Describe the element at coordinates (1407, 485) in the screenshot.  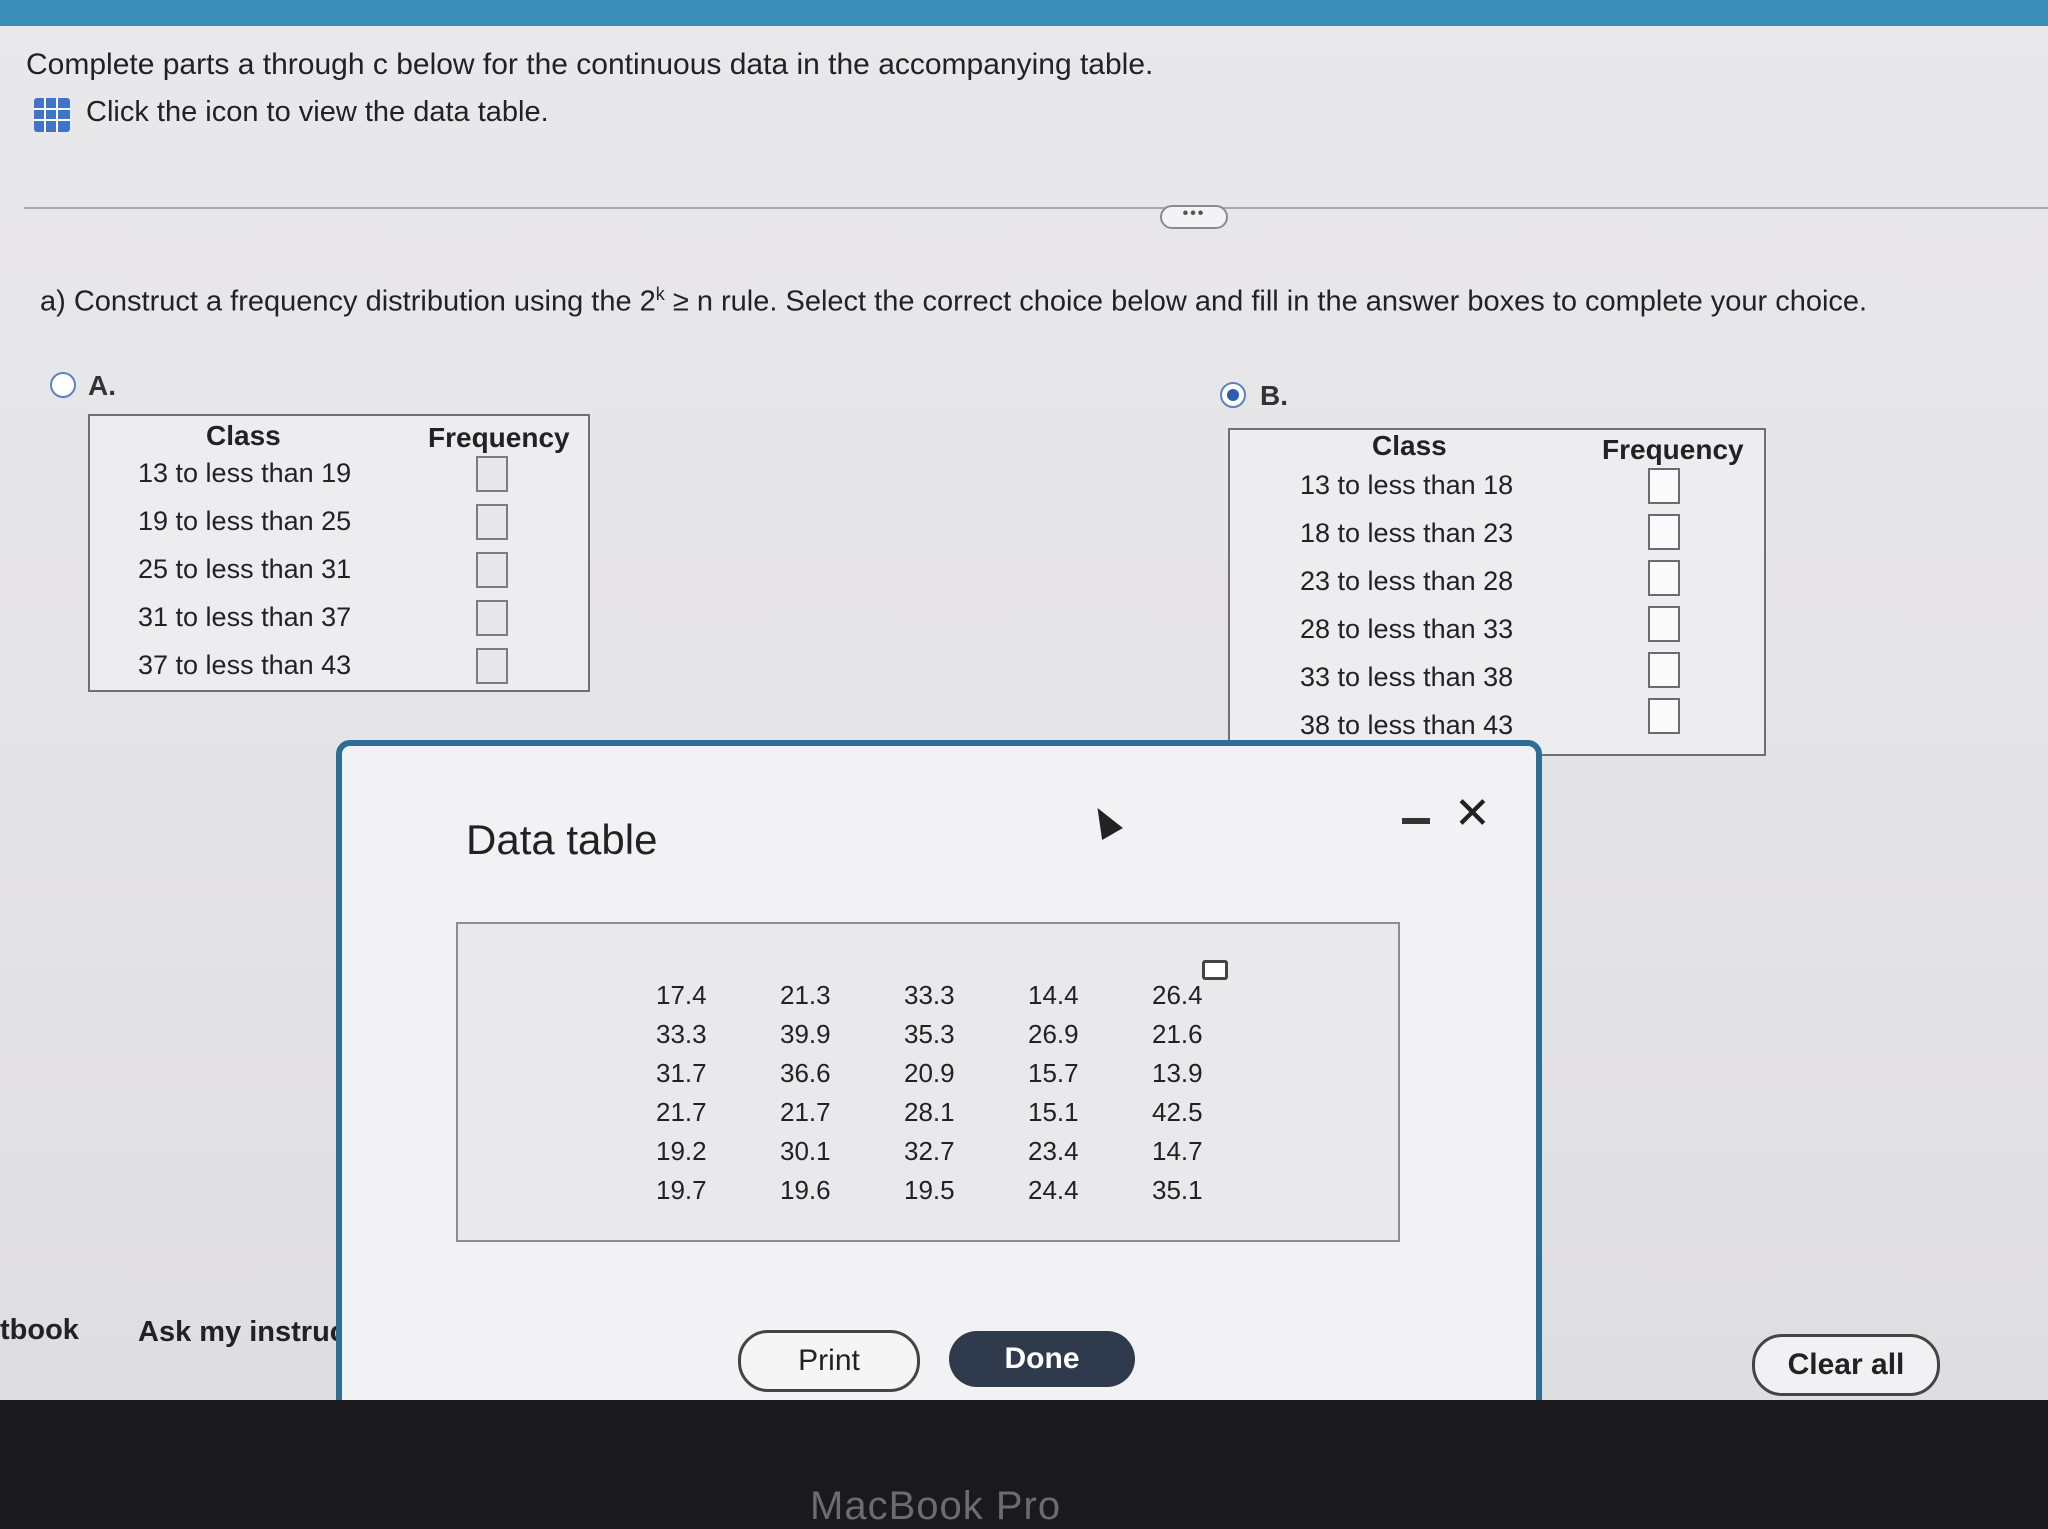
I see `class-row-label: 13 to less than 18` at that location.